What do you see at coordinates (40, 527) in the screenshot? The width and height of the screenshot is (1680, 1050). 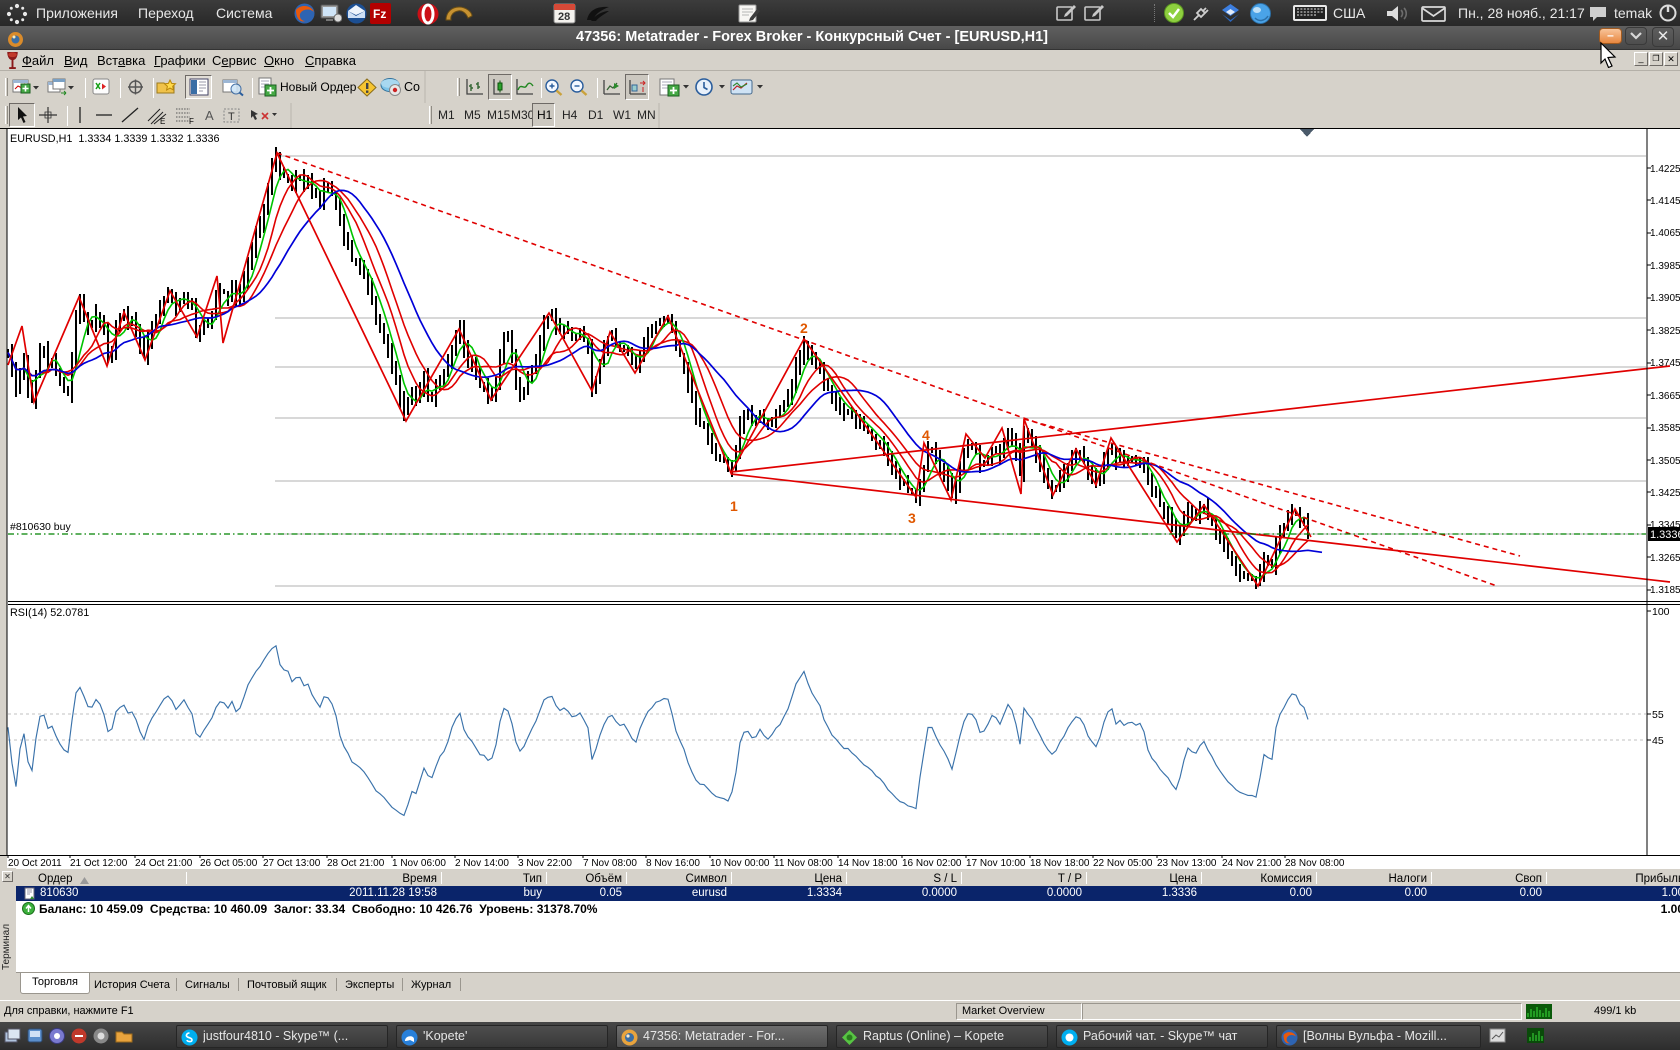 I see `svg-text: #810630 buy` at bounding box center [40, 527].